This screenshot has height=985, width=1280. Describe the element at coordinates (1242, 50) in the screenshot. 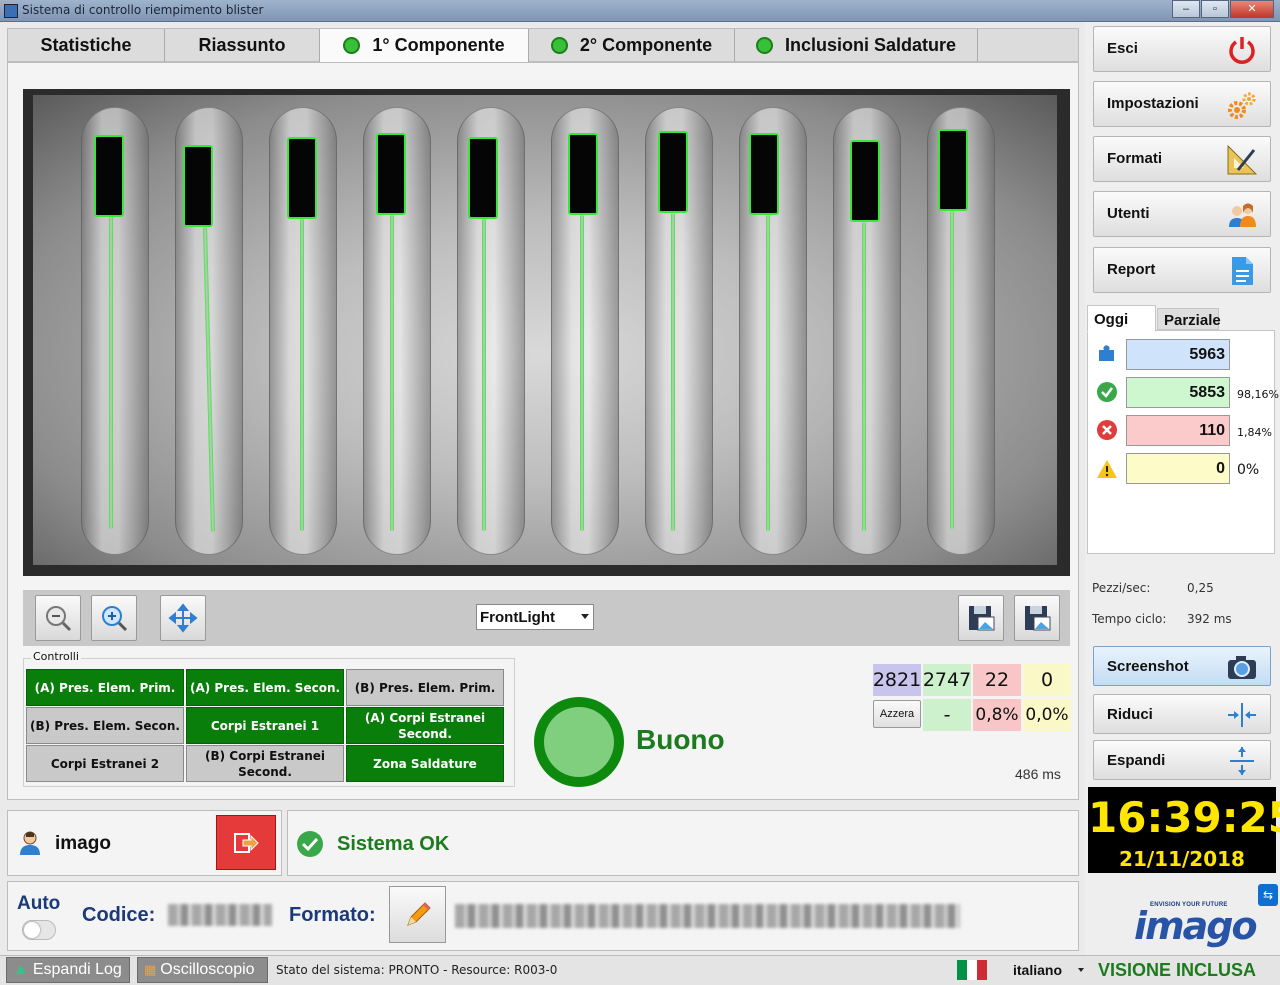

I see `power-icon` at that location.